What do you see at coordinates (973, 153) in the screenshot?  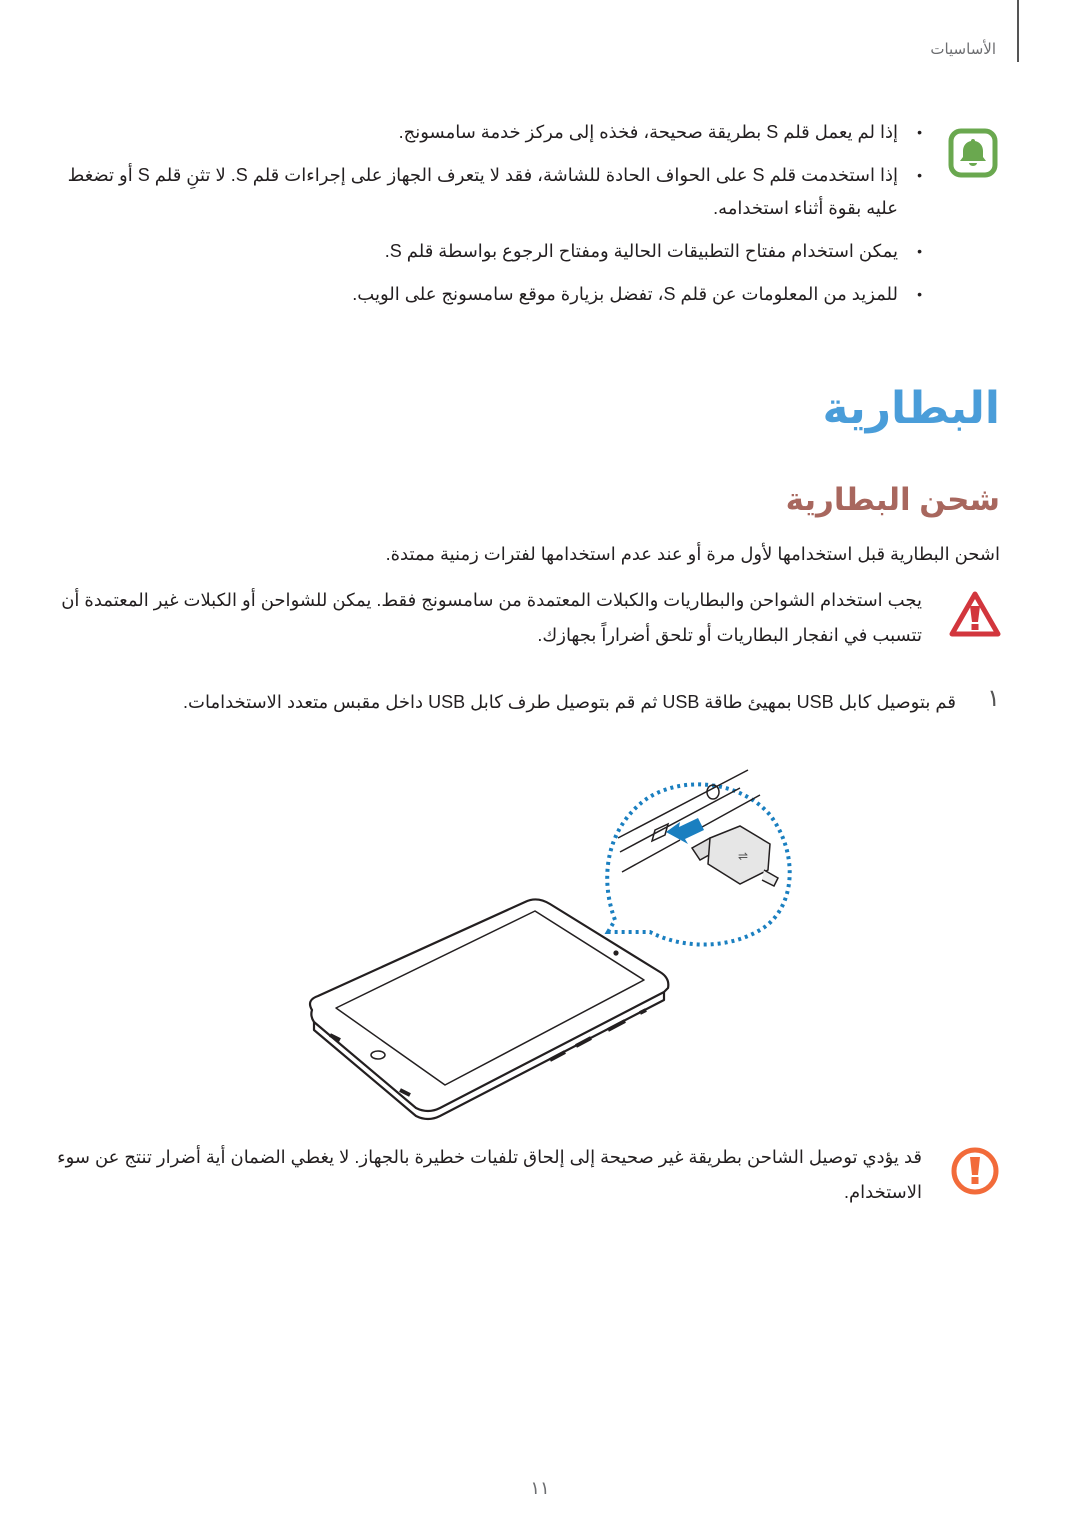 I see `bell-notice-icon` at bounding box center [973, 153].